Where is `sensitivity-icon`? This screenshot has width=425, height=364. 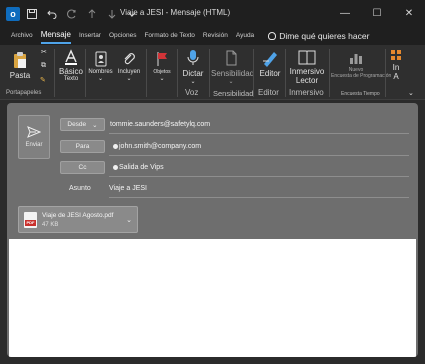 sensitivity-icon is located at coordinates (231, 58).